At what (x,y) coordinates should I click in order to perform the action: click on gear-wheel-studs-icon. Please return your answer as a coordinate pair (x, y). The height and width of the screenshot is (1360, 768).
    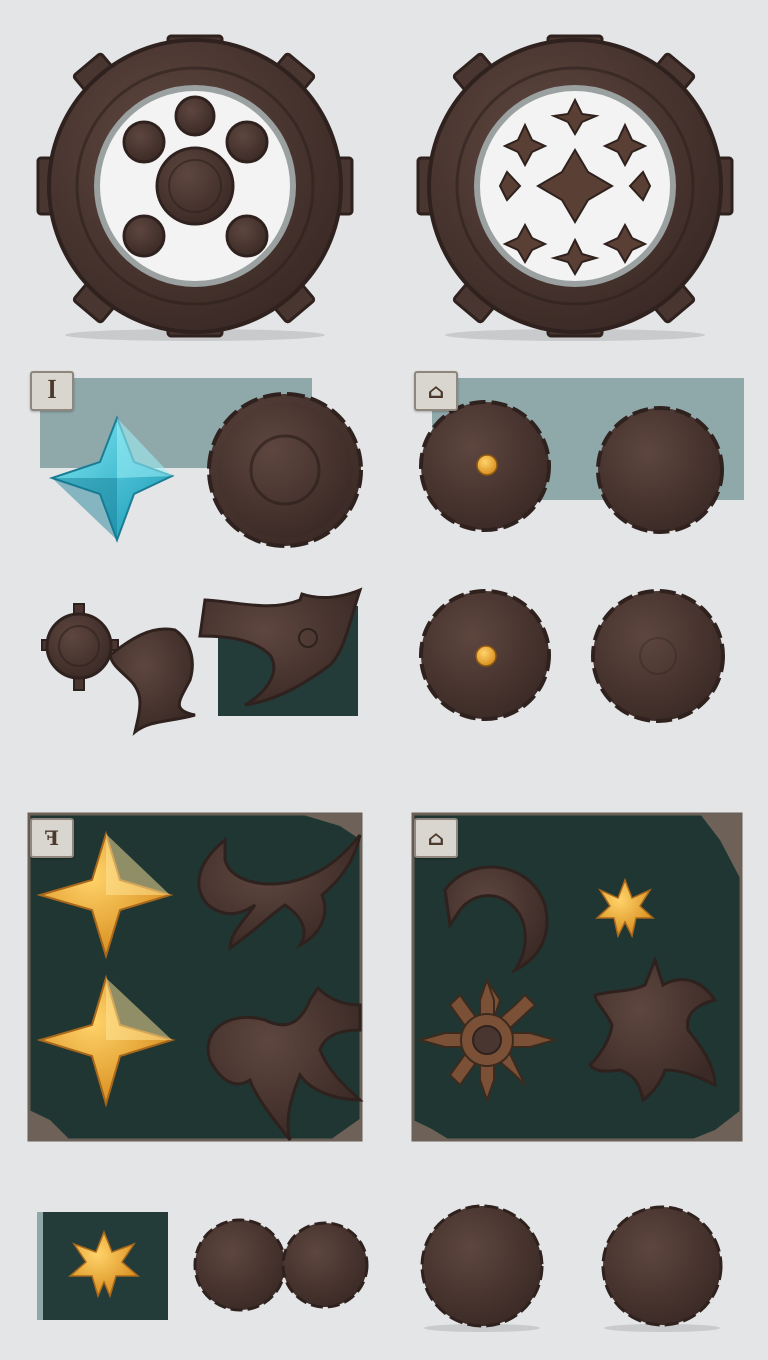
    Looking at the image, I should click on (195, 187).